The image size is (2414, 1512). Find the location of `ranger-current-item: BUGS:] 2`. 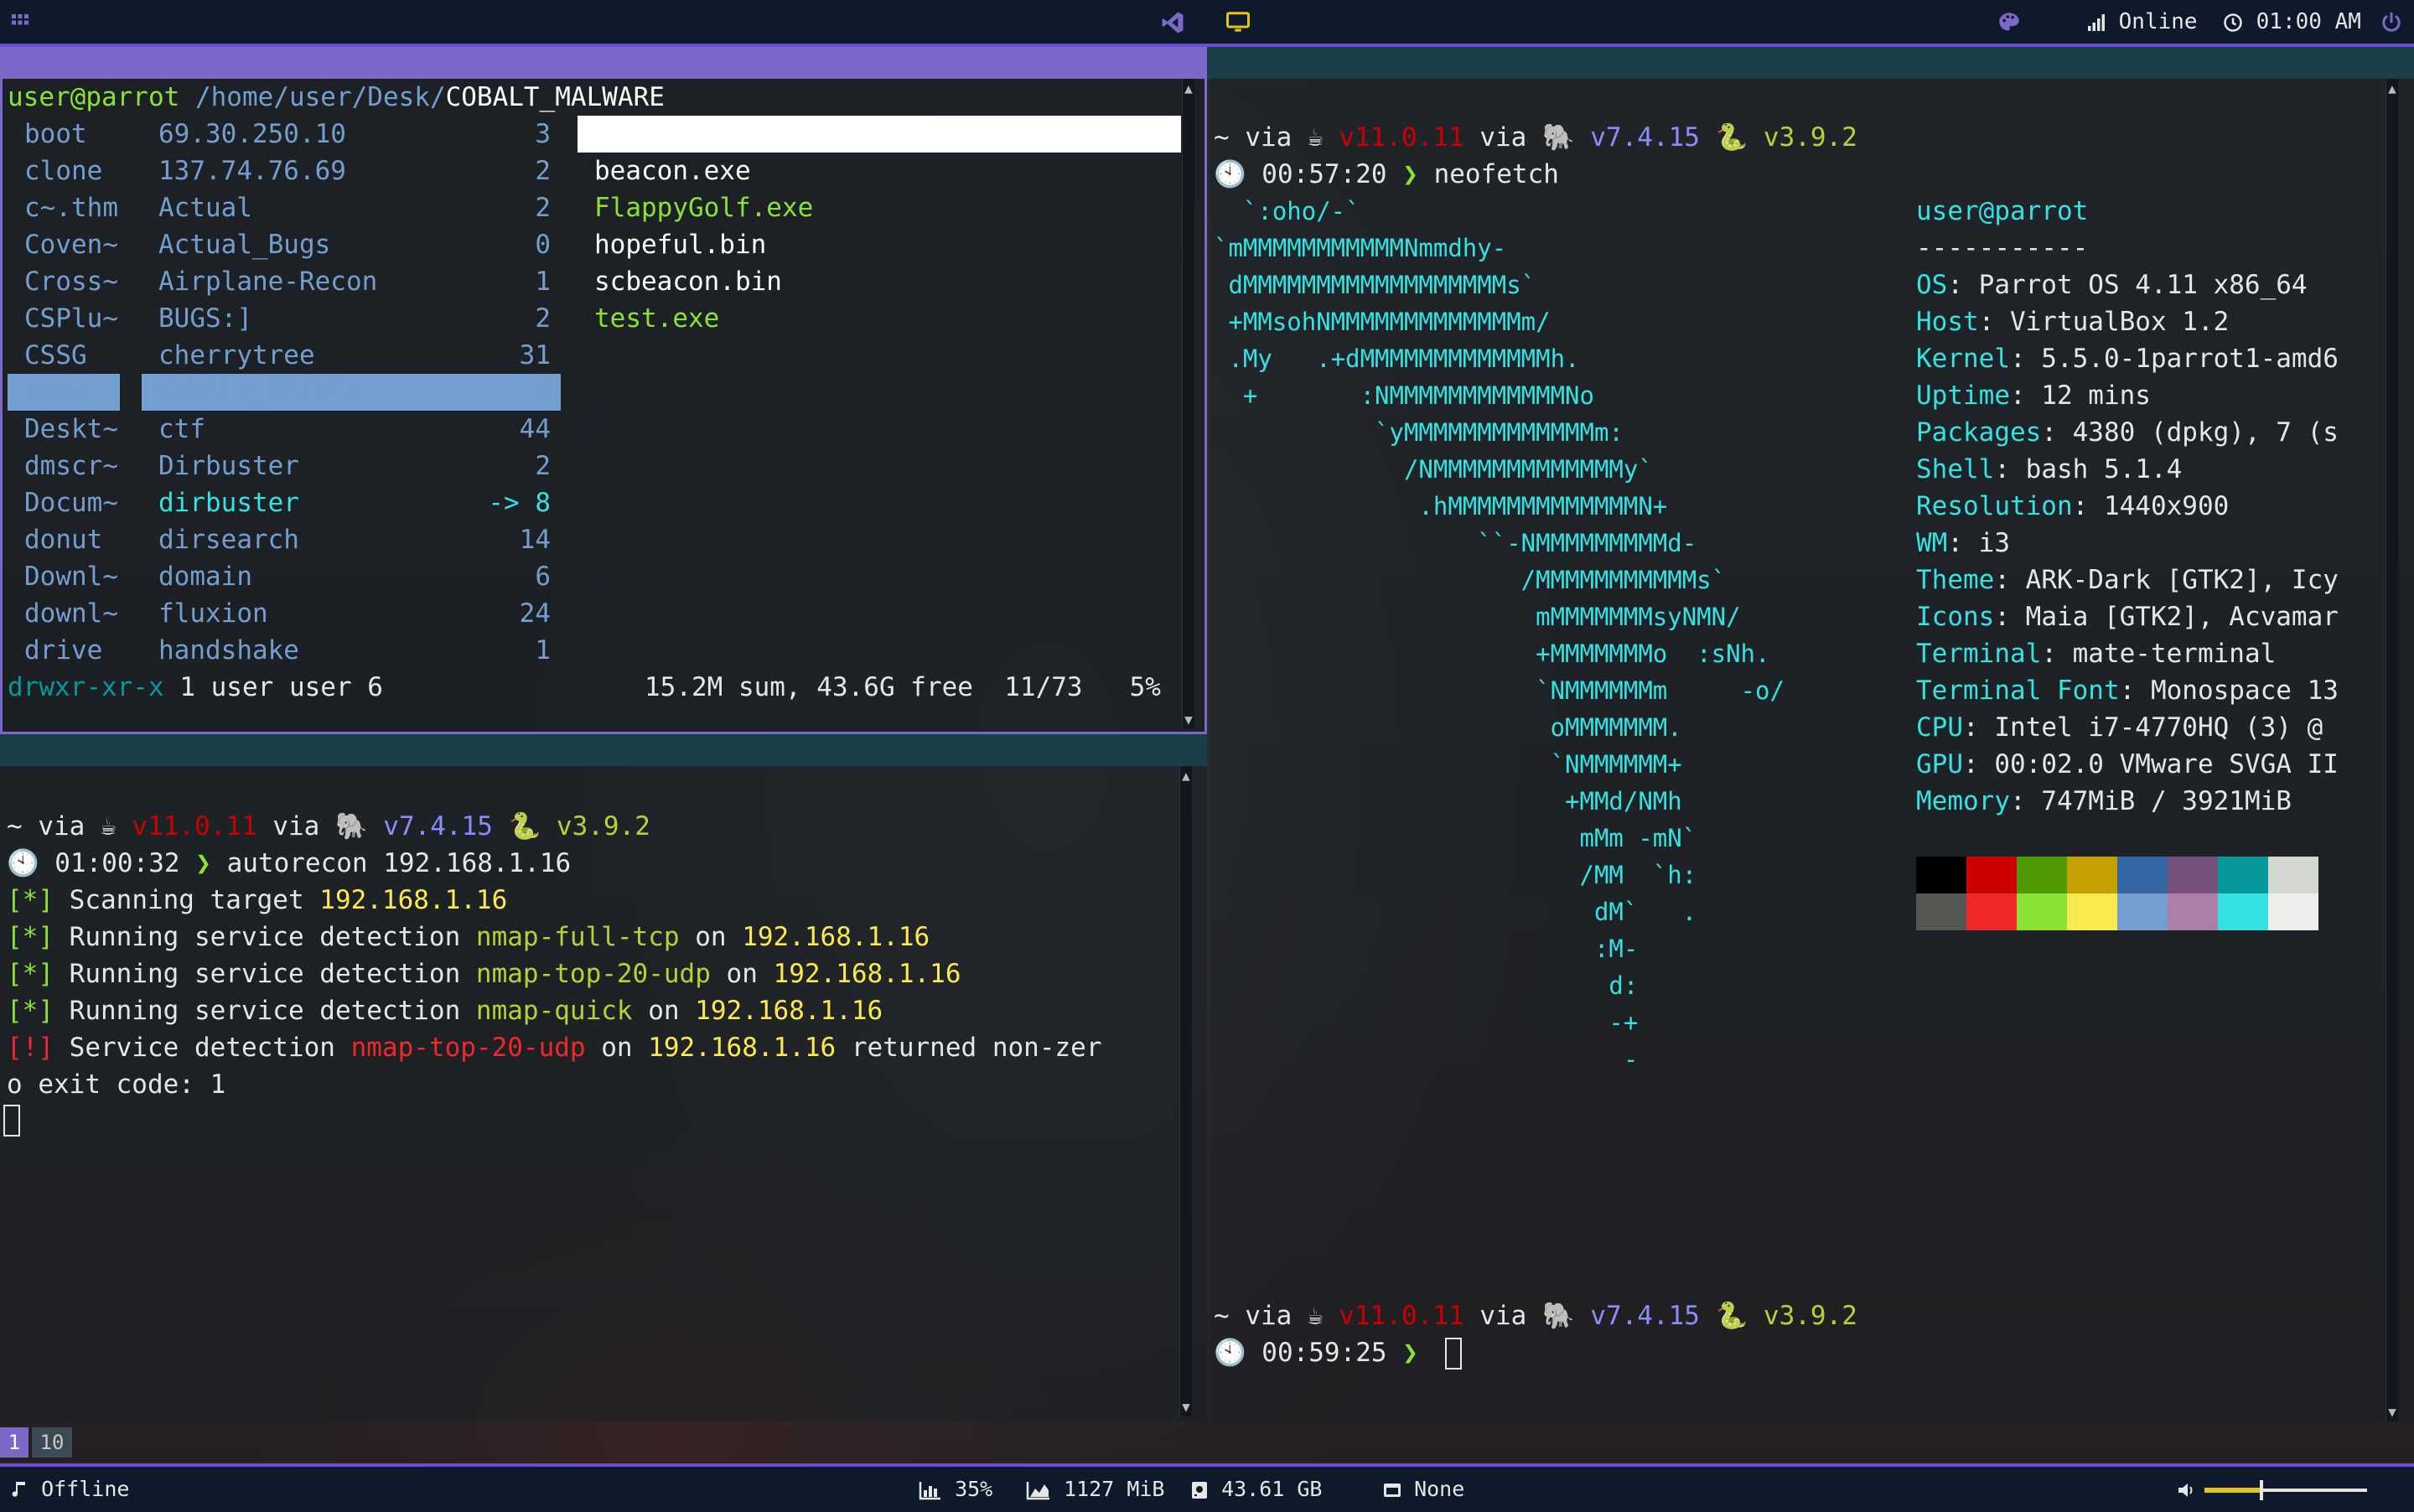

ranger-current-item: BUGS:] 2 is located at coordinates (352, 318).